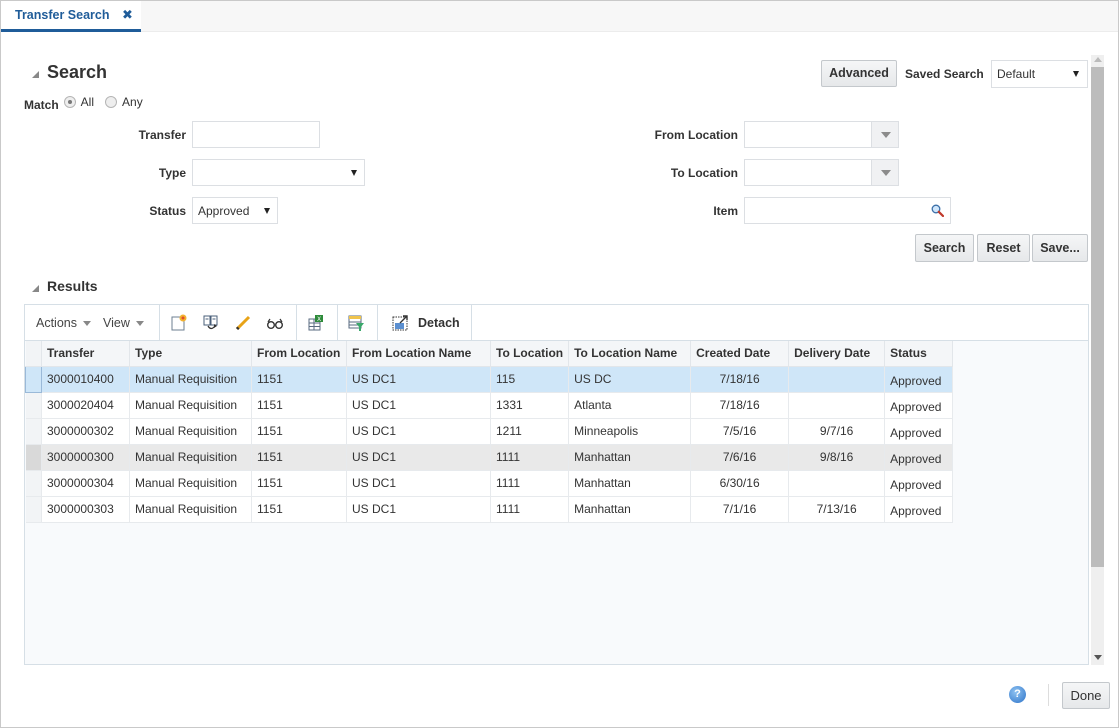 The image size is (1119, 728). I want to click on done-button: Done, so click(1086, 695).